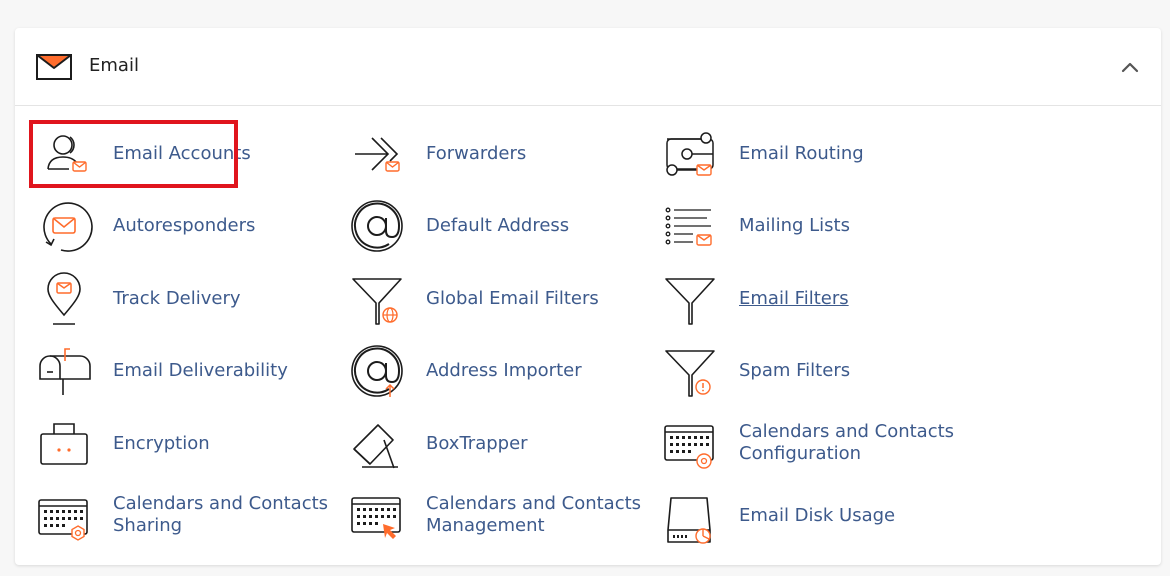 This screenshot has height=576, width=1170. What do you see at coordinates (65, 371) in the screenshot?
I see `mailbox-icon` at bounding box center [65, 371].